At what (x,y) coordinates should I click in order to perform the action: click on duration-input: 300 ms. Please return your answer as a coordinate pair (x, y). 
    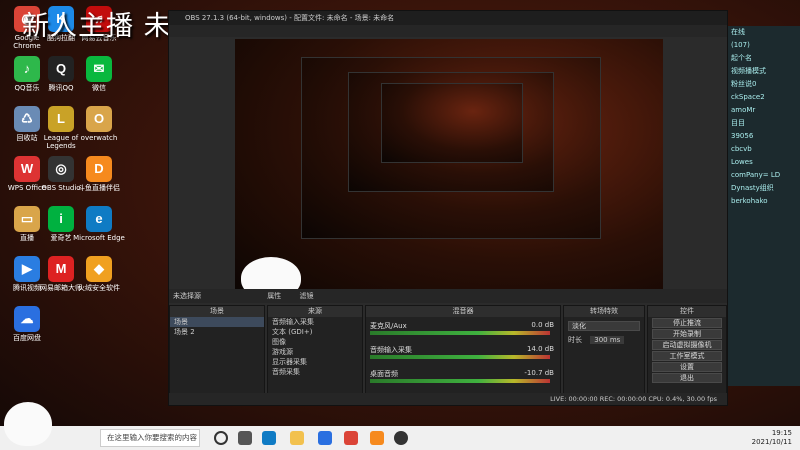
    Looking at the image, I should click on (607, 340).